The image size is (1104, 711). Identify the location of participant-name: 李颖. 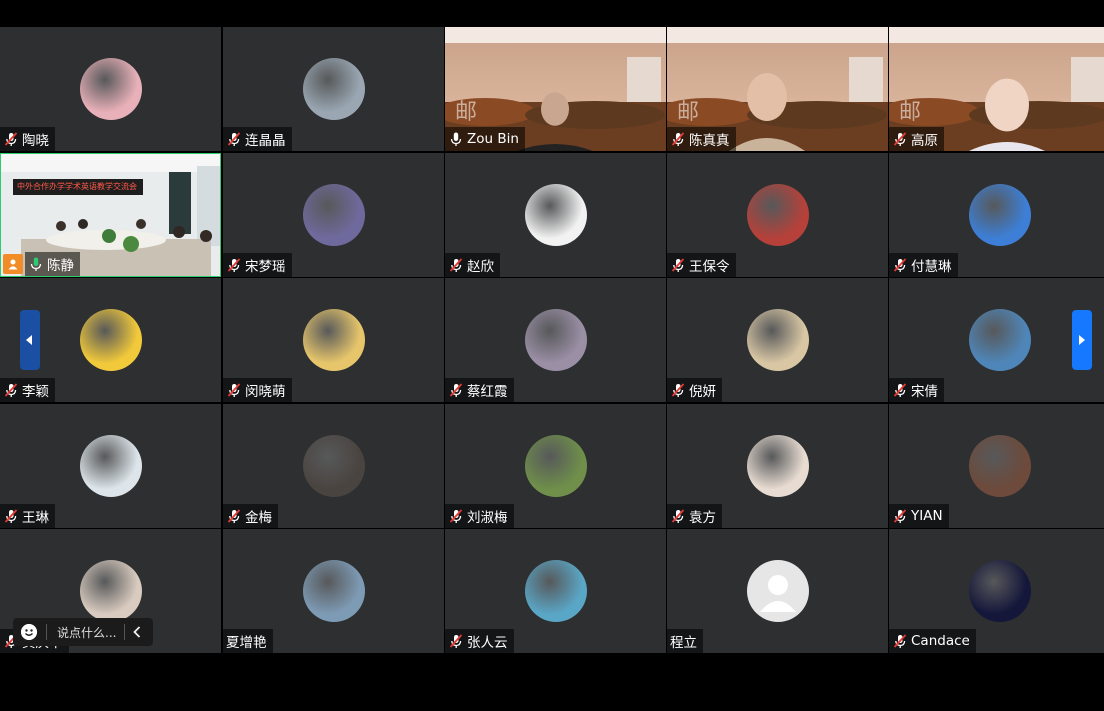
(35, 392).